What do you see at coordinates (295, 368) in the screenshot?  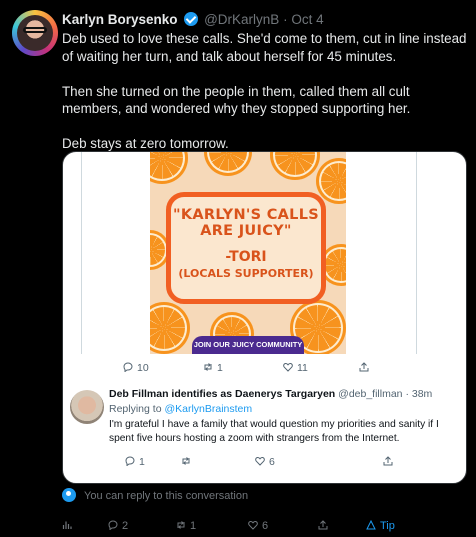 I see `media-like-action: 11` at bounding box center [295, 368].